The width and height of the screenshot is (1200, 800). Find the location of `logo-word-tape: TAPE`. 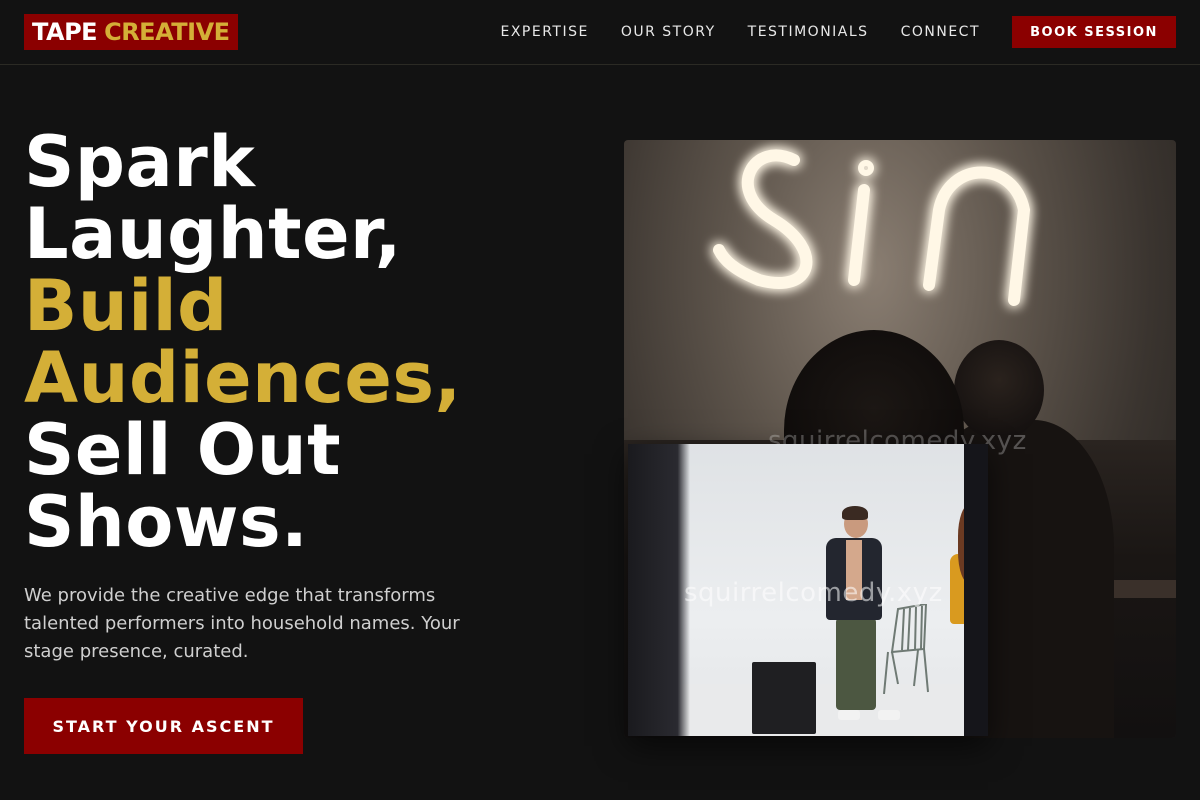

logo-word-tape: TAPE is located at coordinates (65, 32).